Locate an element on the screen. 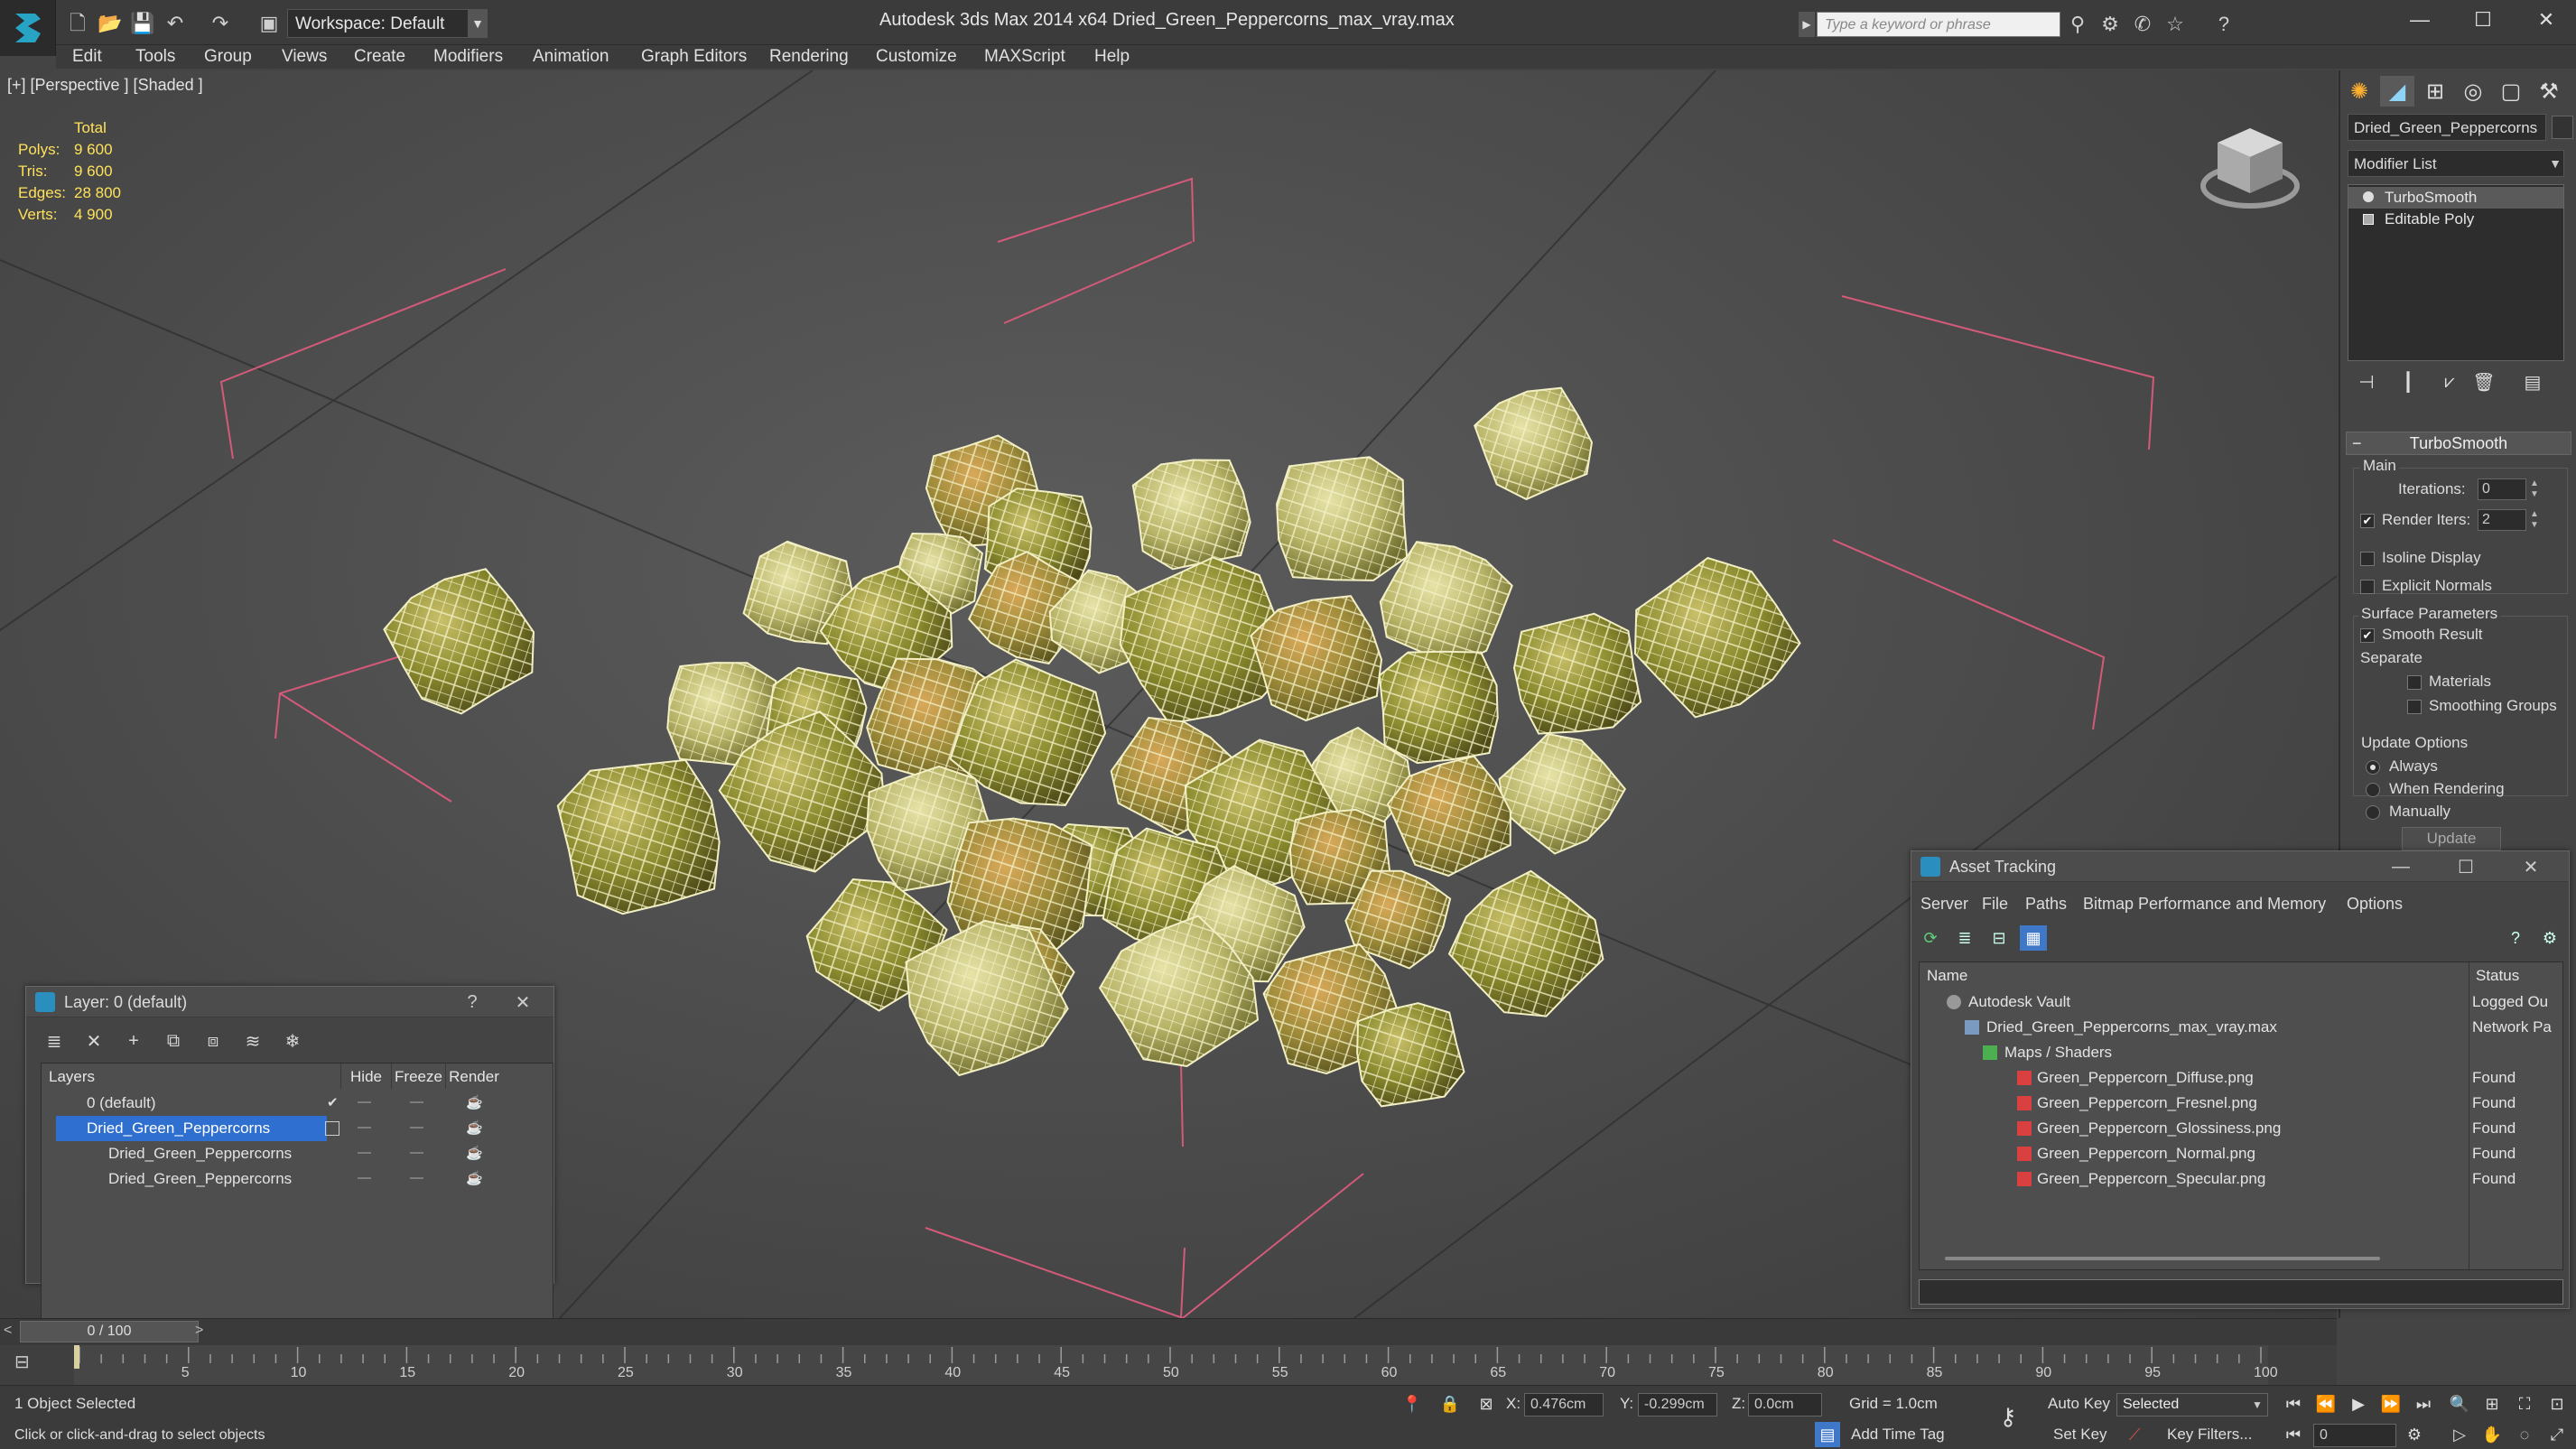 The image size is (2576, 1449). redo-icon: ↷ is located at coordinates (220, 23).